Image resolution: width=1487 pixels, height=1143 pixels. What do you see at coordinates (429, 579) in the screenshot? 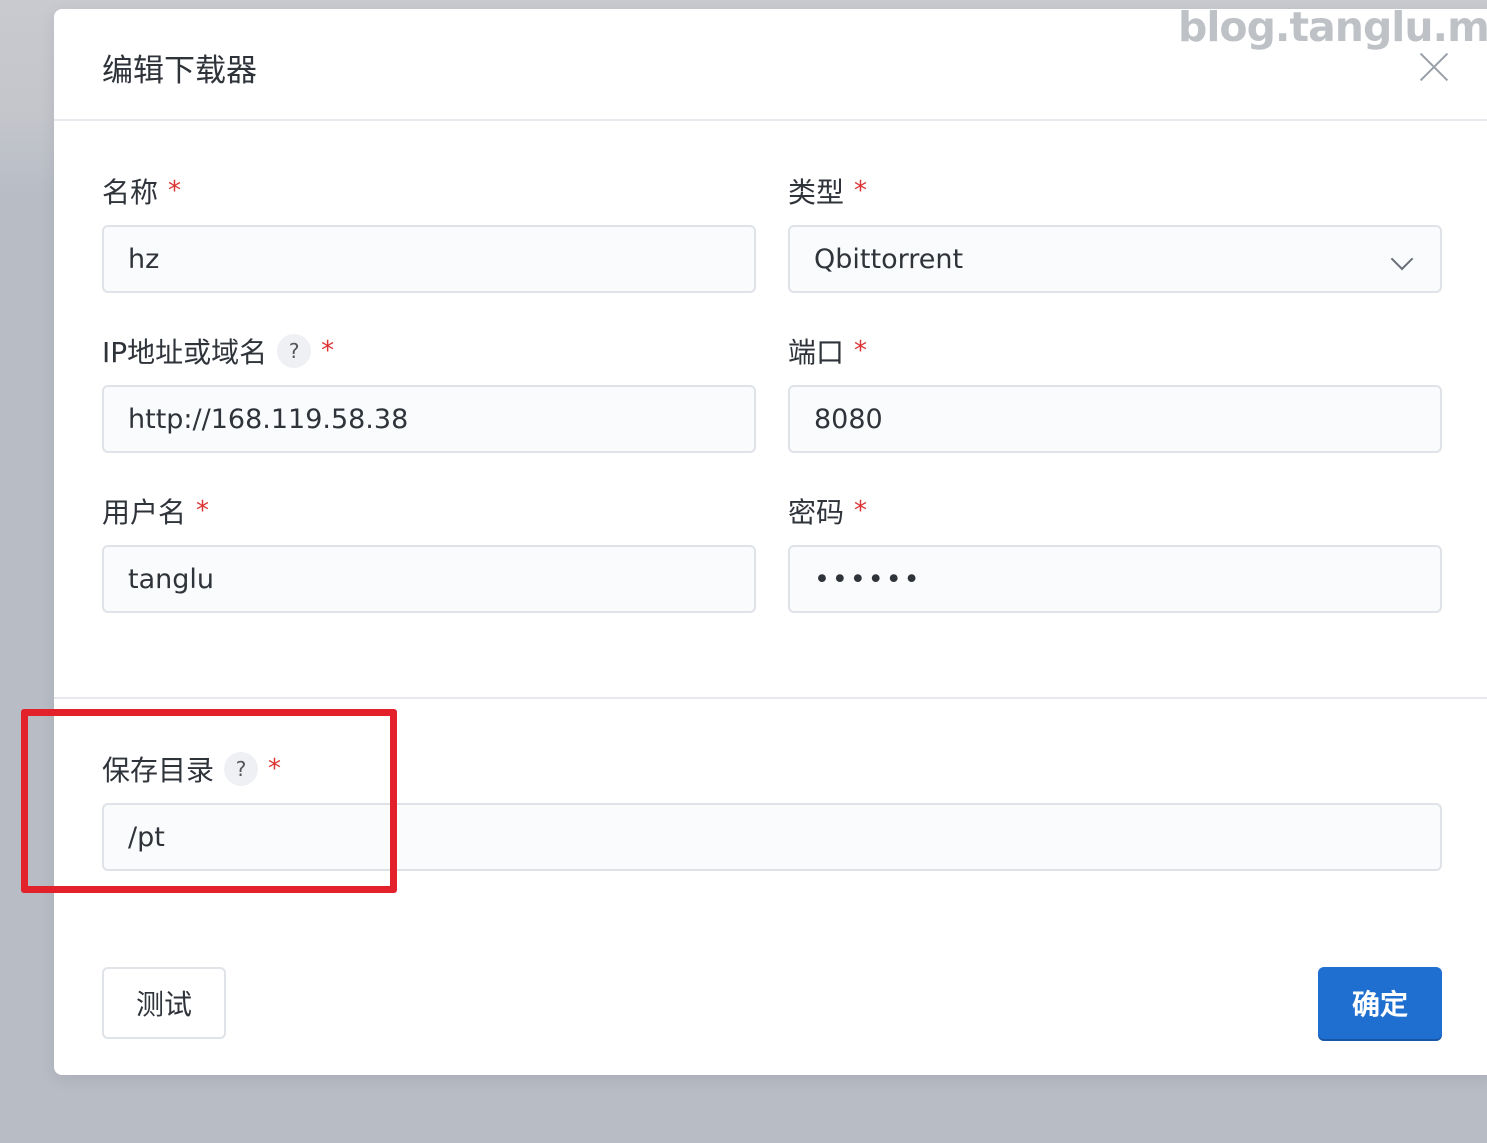
I see `username-input: tanglu` at bounding box center [429, 579].